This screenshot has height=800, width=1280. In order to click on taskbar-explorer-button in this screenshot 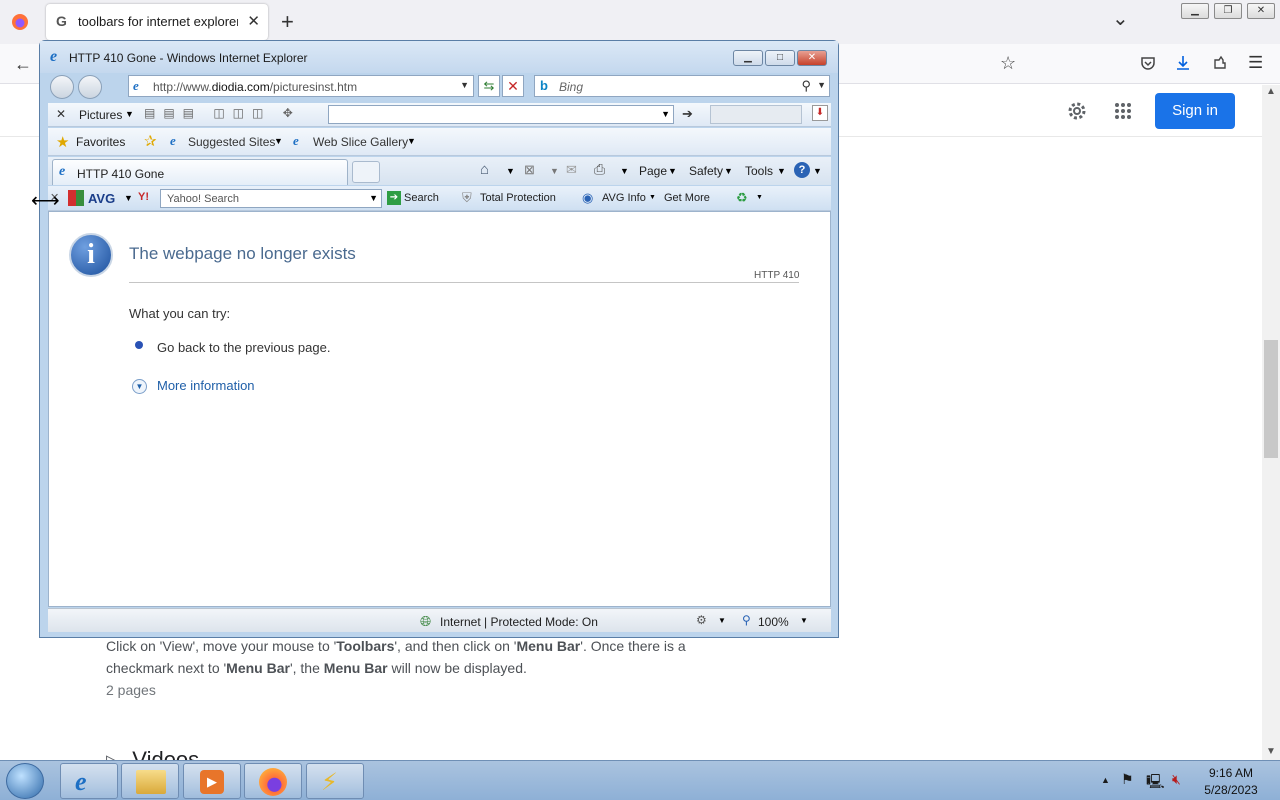, I will do `click(150, 781)`.